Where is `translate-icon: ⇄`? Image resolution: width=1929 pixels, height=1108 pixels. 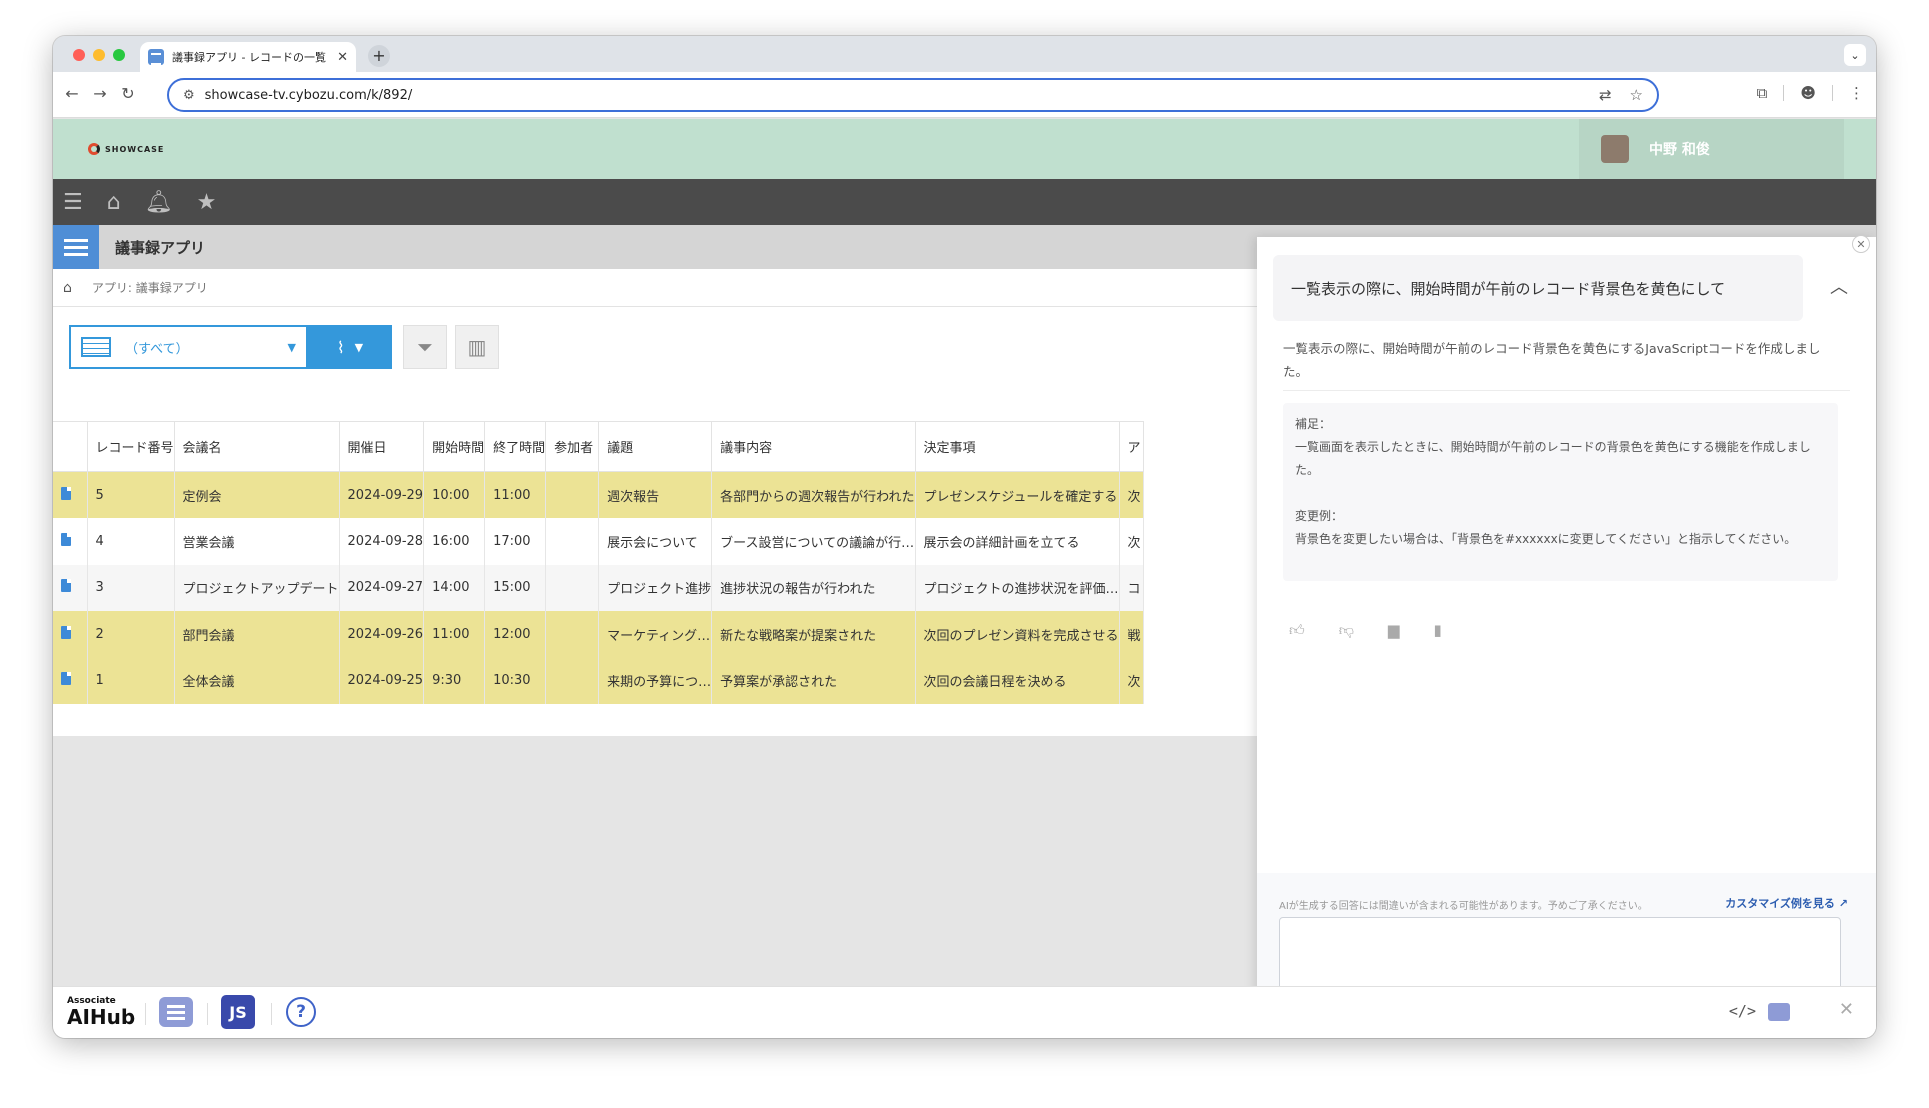
translate-icon: ⇄ is located at coordinates (1605, 95).